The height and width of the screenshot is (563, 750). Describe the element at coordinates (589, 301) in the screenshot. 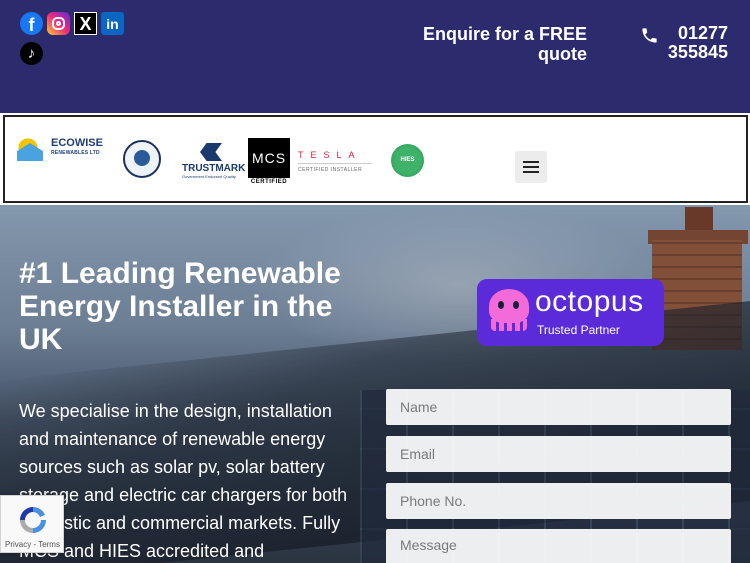

I see `octopus-name: octopus` at that location.